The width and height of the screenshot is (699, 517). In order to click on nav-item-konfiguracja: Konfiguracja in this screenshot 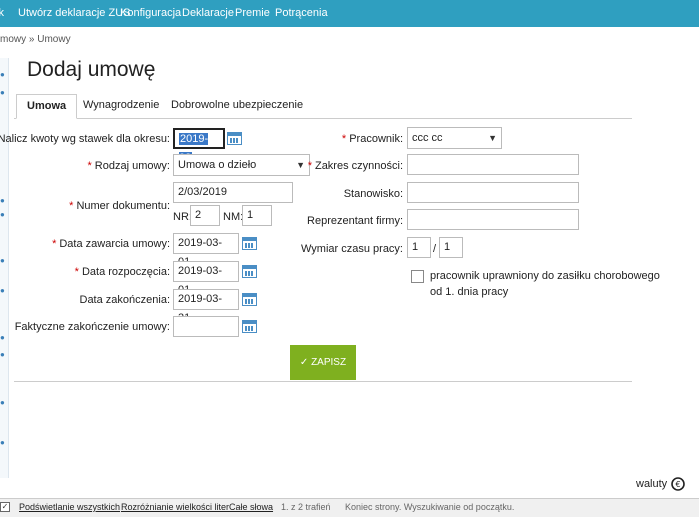, I will do `click(150, 13)`.